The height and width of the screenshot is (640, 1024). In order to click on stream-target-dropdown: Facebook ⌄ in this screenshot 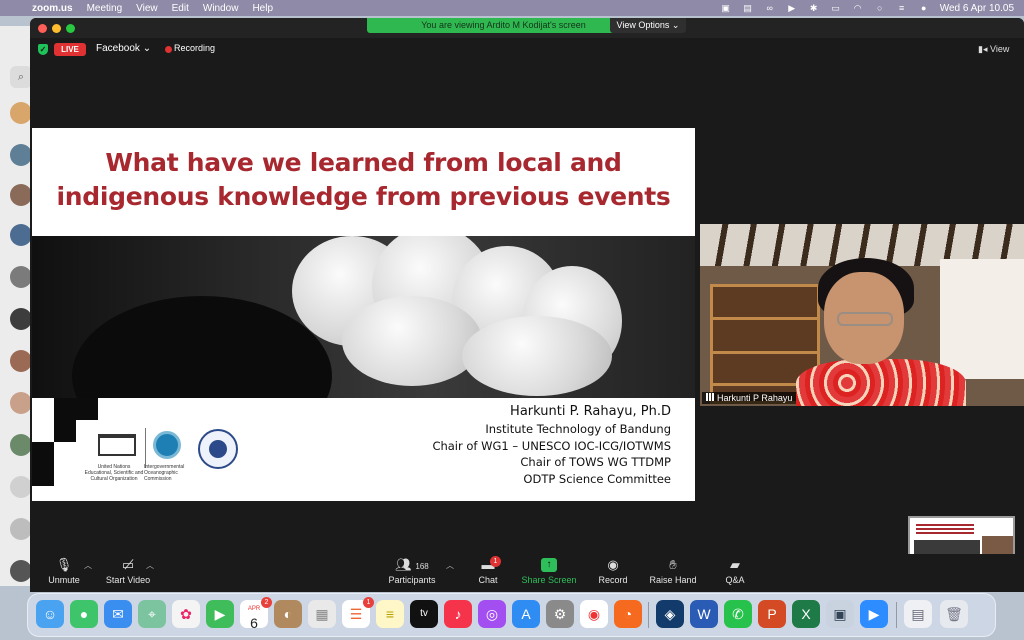, I will do `click(123, 48)`.